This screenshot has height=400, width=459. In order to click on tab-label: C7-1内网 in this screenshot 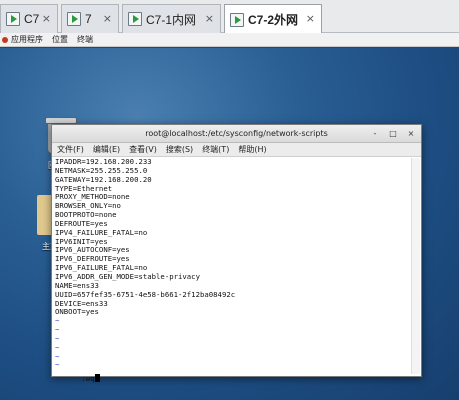, I will do `click(171, 19)`.